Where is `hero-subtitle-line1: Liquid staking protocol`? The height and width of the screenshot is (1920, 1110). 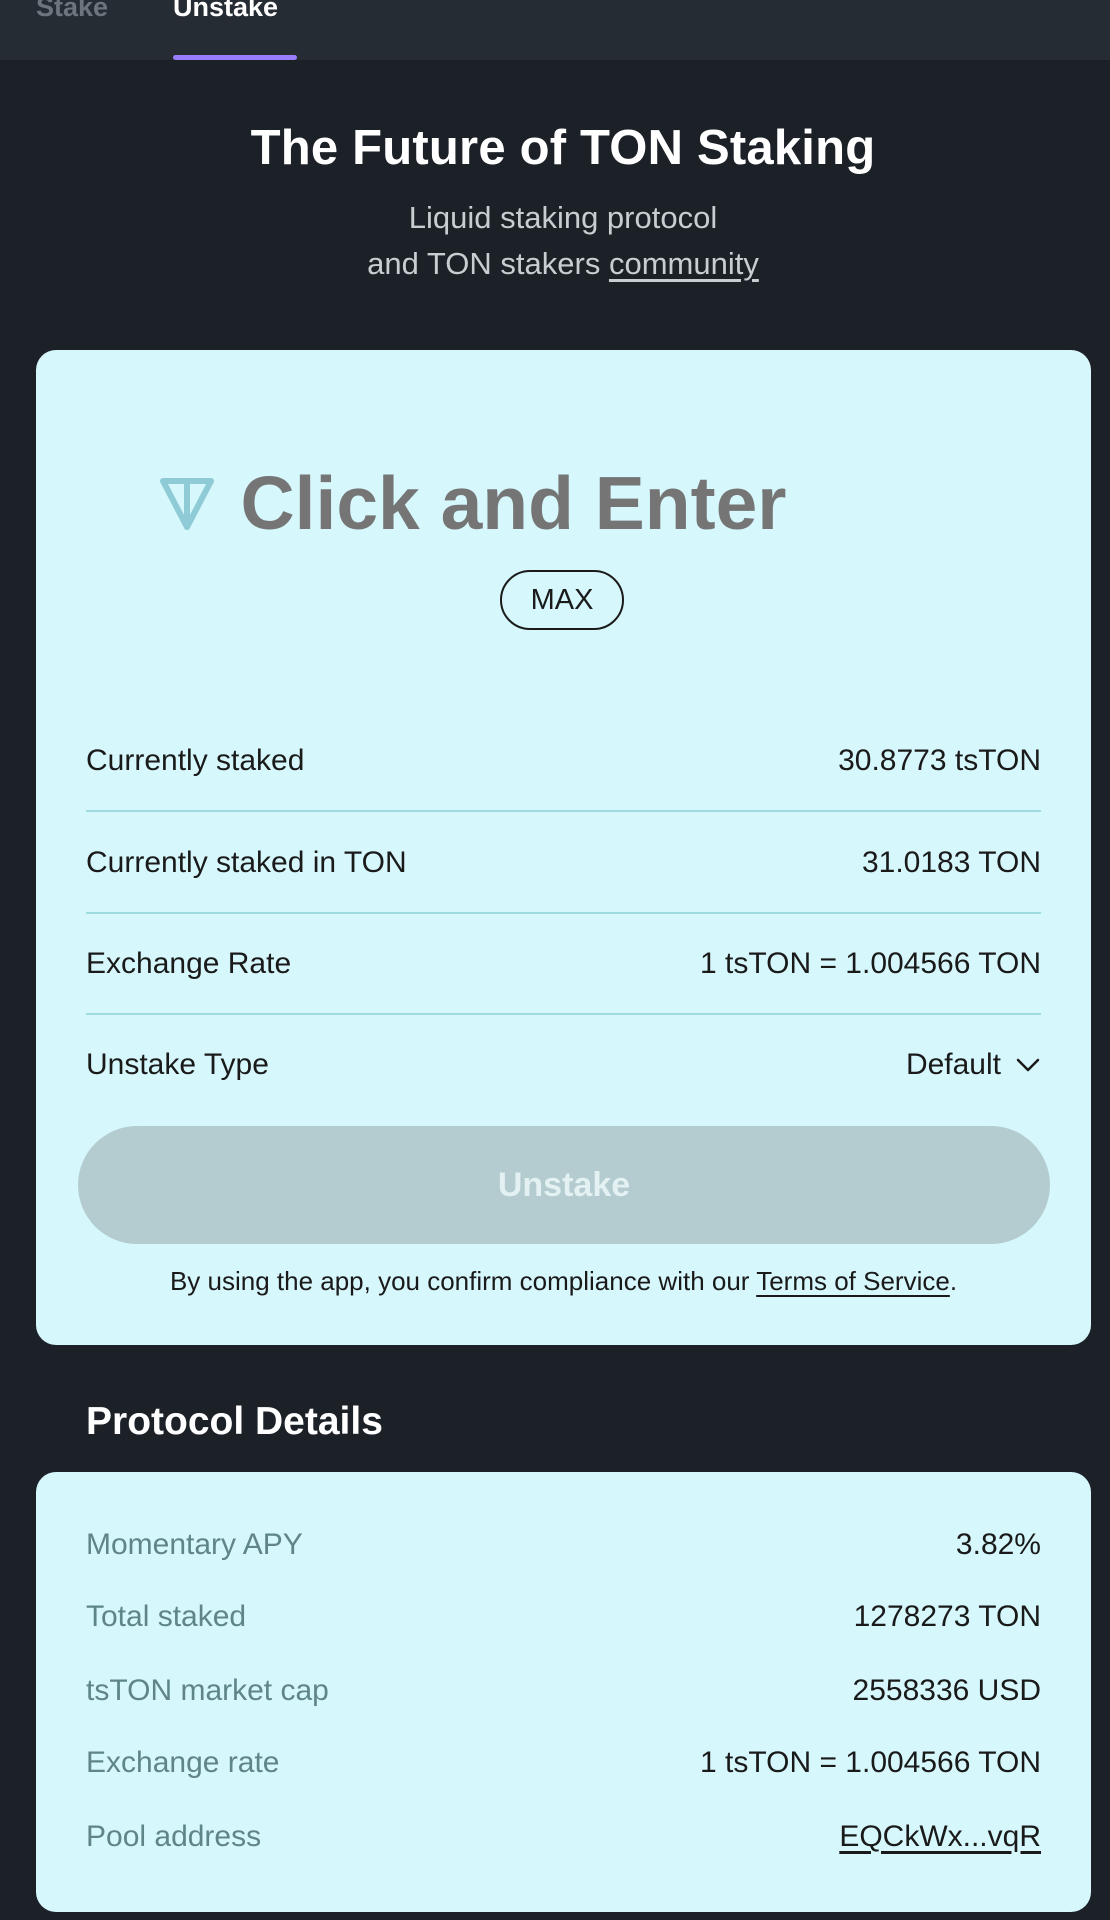 hero-subtitle-line1: Liquid staking protocol is located at coordinates (563, 217).